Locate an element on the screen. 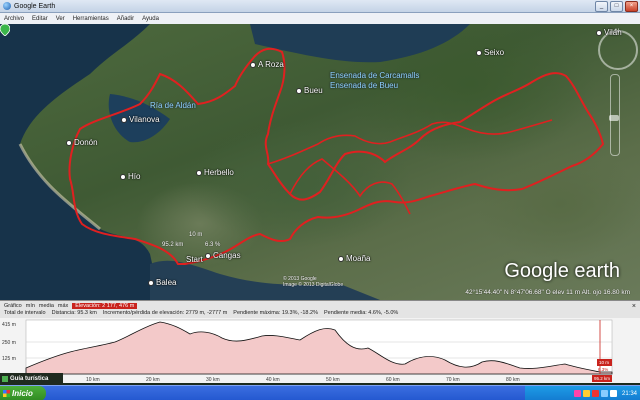 This screenshot has height=400, width=640. x-tick-label: 40 km is located at coordinates (273, 380).